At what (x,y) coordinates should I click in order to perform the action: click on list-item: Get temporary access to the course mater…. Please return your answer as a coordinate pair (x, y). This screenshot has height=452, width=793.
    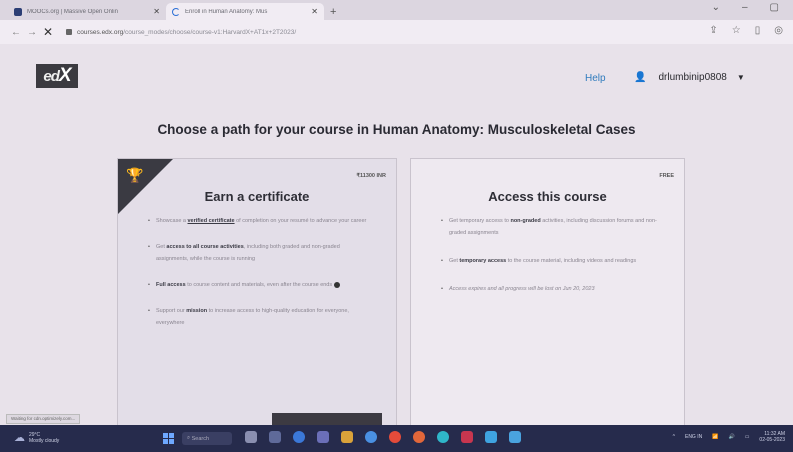
    Looking at the image, I should click on (550, 261).